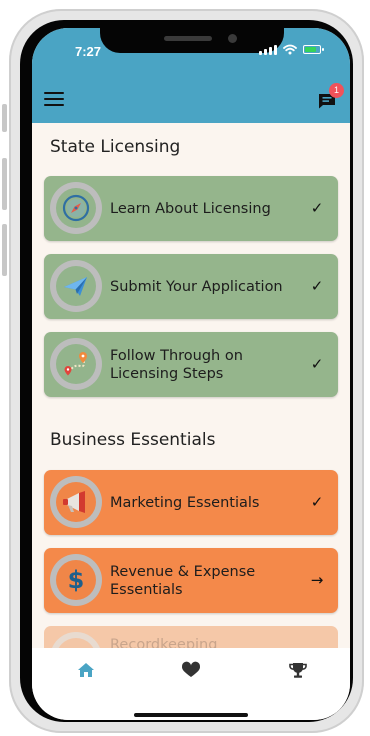  Describe the element at coordinates (298, 670) in the screenshot. I see `trophy-icon` at that location.